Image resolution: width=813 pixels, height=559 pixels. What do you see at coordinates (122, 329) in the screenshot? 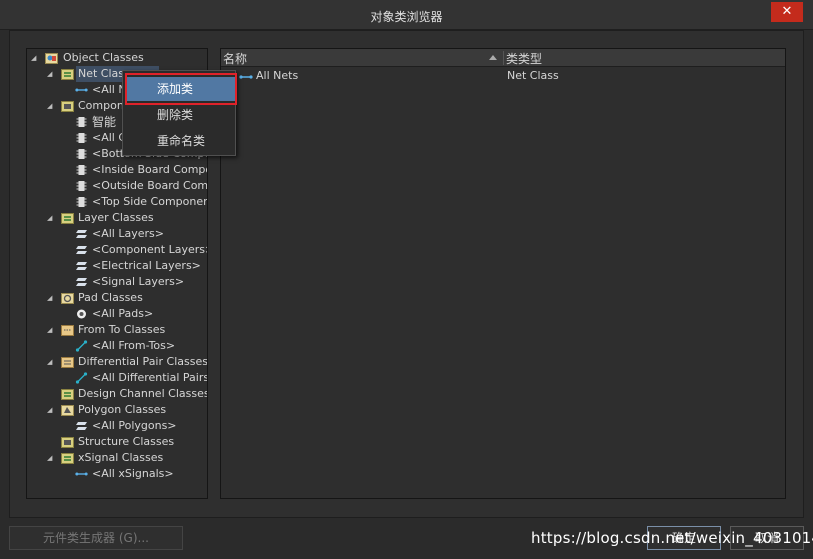
I see `tree-label: From To Classes` at bounding box center [122, 329].